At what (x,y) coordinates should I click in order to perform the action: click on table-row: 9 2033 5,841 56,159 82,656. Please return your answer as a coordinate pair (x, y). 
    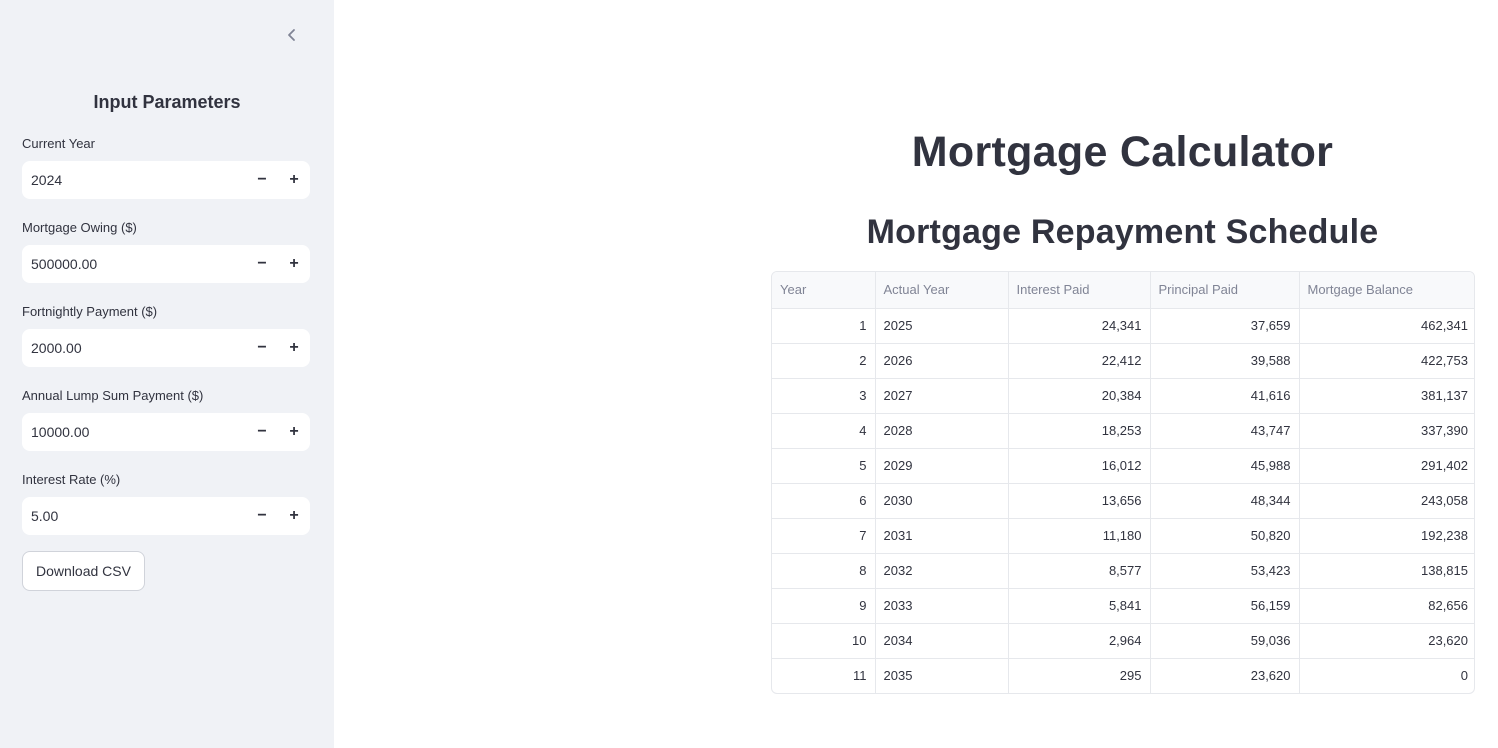
    Looking at the image, I should click on (1123, 606).